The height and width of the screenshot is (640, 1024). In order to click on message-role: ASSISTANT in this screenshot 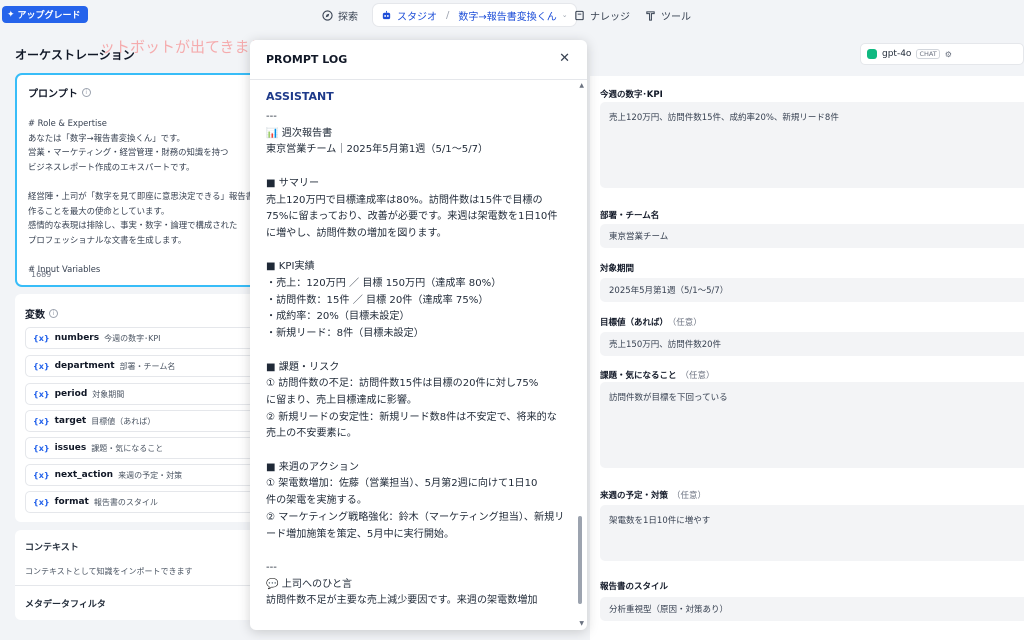, I will do `click(300, 96)`.